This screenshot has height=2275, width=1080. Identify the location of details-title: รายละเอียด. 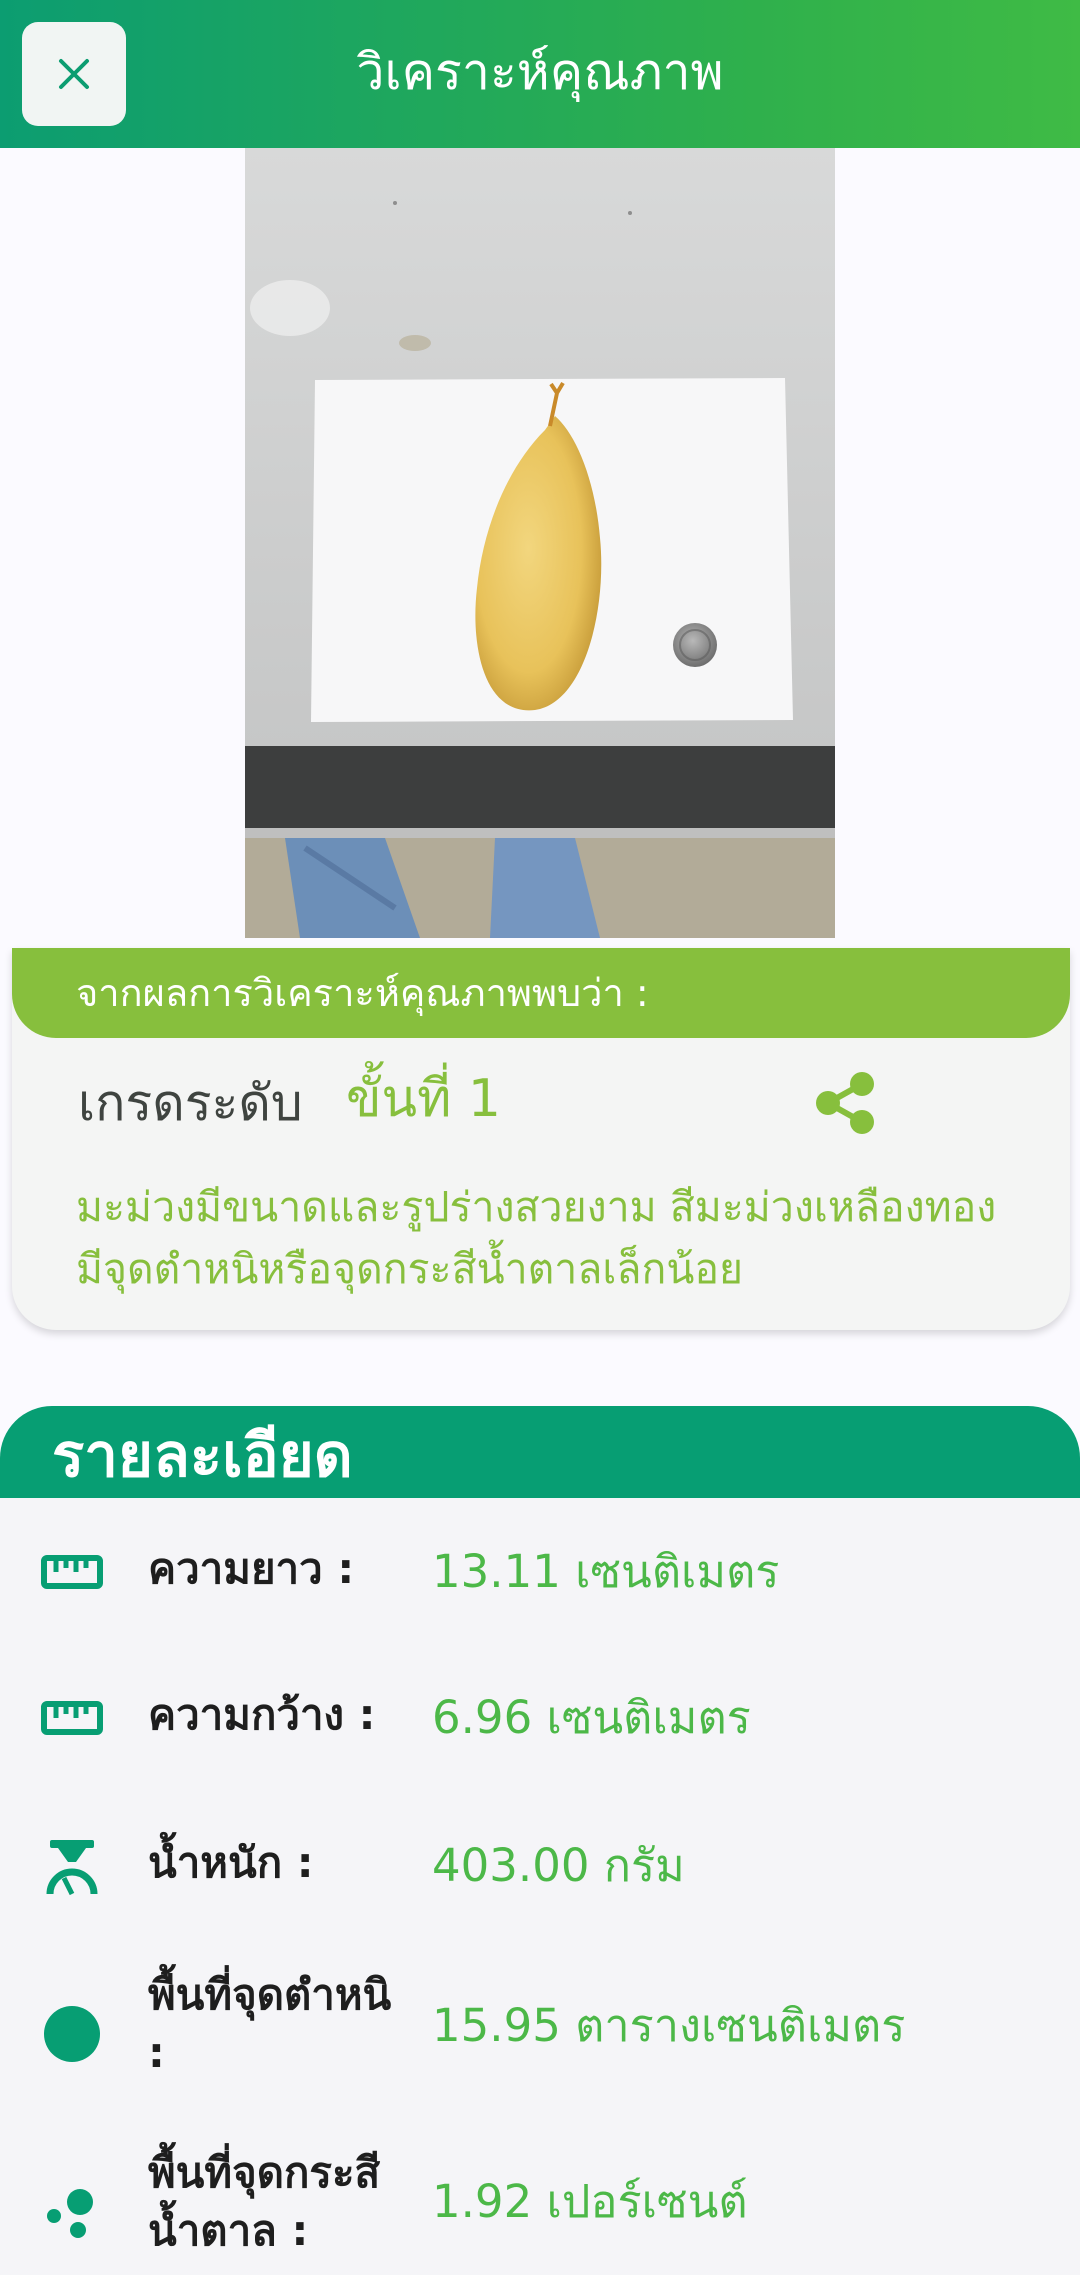
(202, 1456).